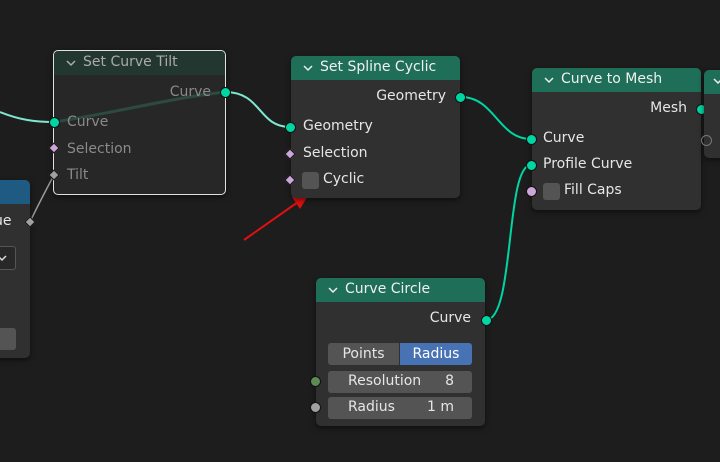 The image size is (720, 462). I want to click on socket-tilt-curve-in, so click(54, 122).